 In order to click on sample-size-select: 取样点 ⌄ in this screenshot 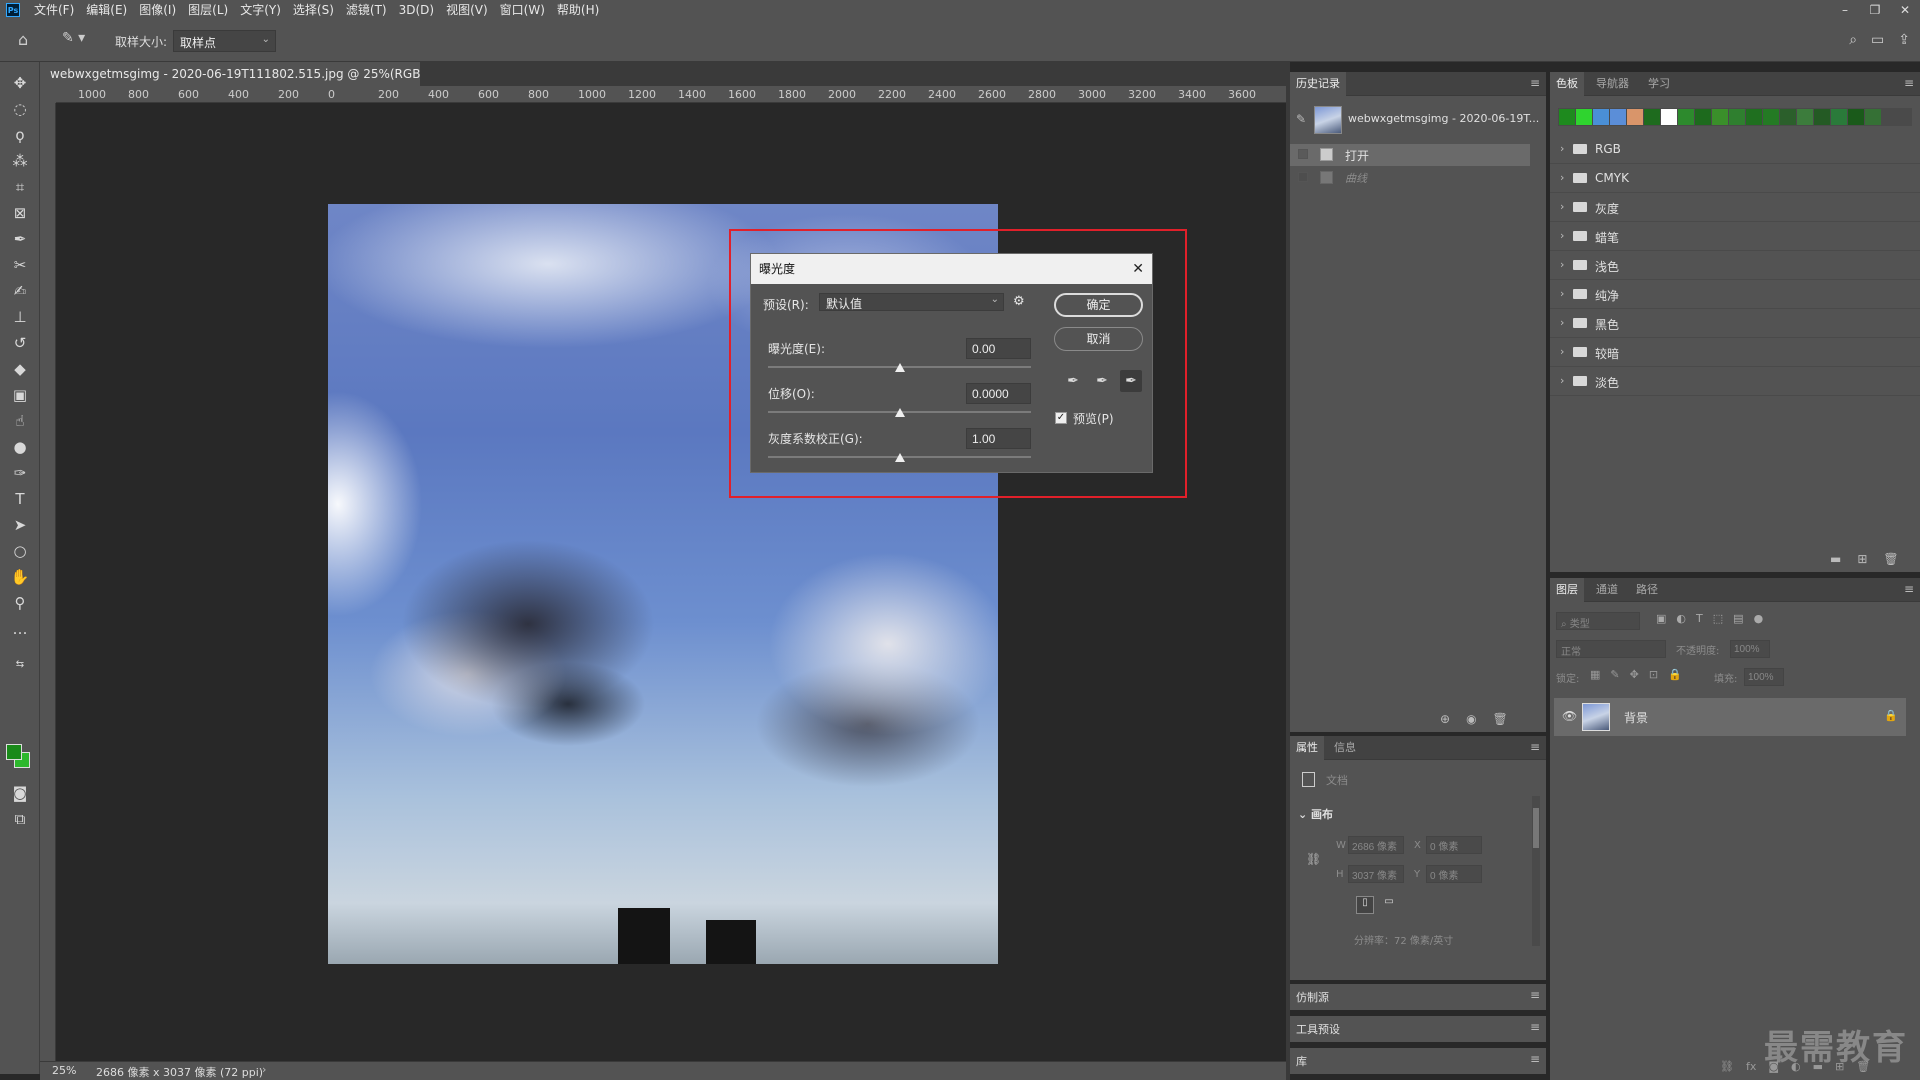, I will do `click(224, 41)`.